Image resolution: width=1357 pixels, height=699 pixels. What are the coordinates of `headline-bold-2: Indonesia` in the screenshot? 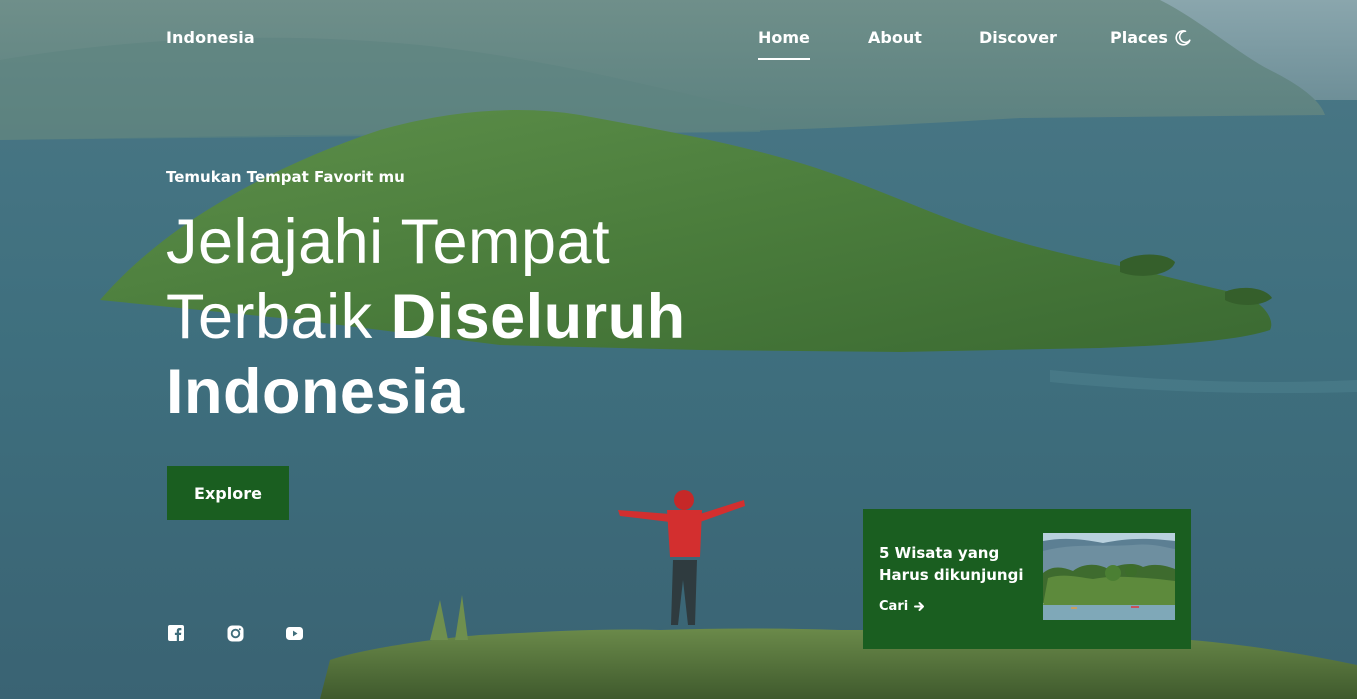 It's located at (315, 392).